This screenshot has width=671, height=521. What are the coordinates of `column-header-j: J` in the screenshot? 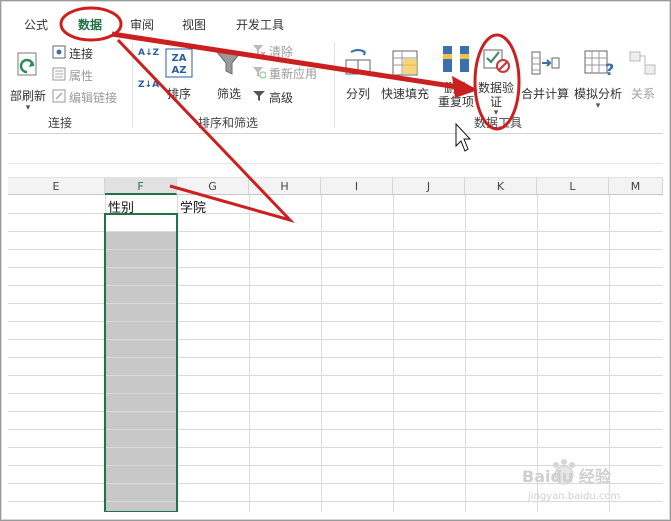 It's located at (429, 186).